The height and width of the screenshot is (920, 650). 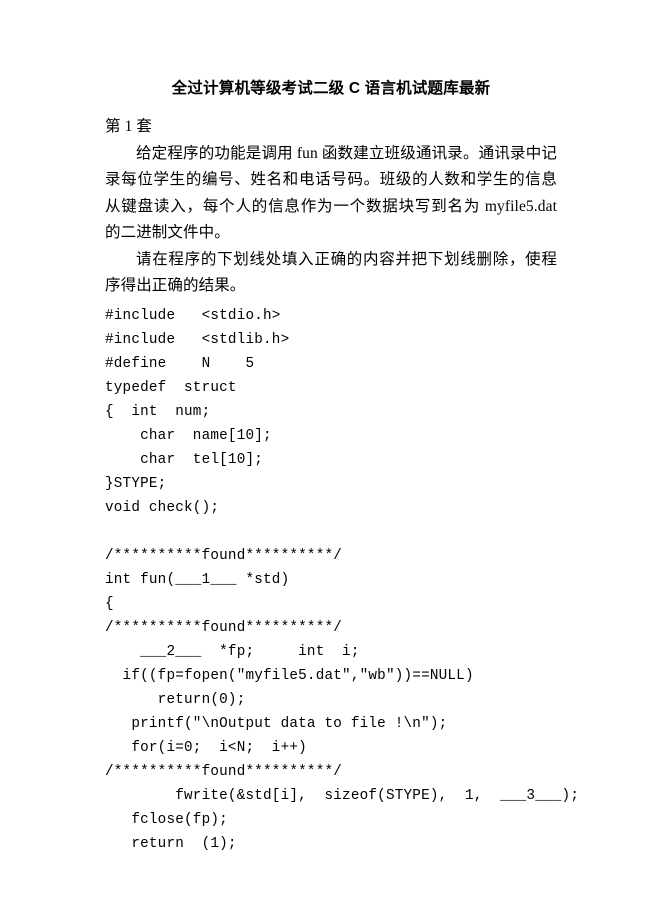 I want to click on paragraph-instructions: 请在程序的下划线处填入正确的内容并把下划线删除，使程序得出正确的结果。, so click(x=331, y=272).